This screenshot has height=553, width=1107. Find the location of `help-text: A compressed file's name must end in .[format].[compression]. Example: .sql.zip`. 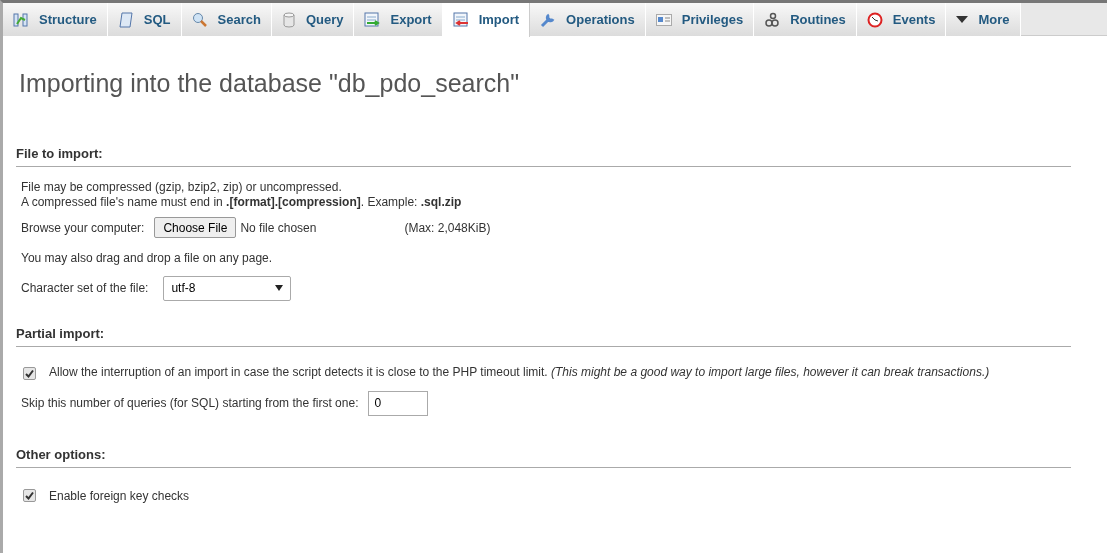

help-text: A compressed file's name must end in .[format].[compression]. Example: .sql.zip is located at coordinates (242, 202).